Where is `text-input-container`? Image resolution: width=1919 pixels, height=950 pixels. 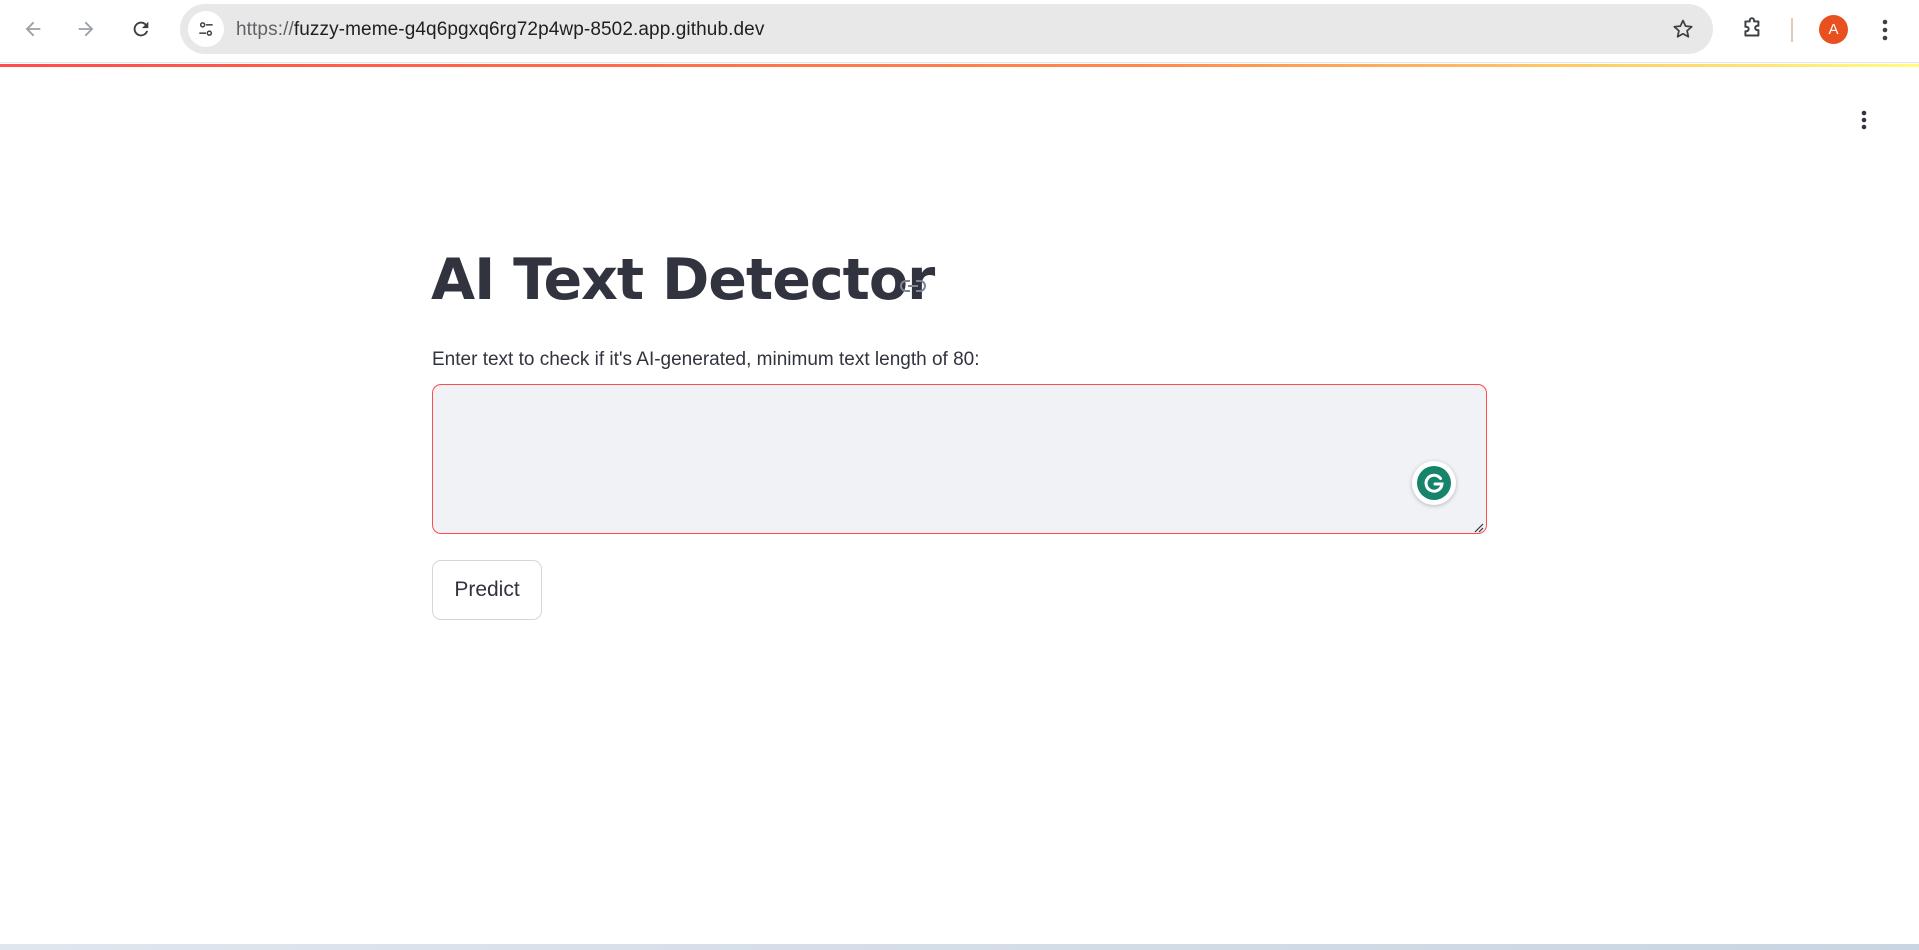
text-input-container is located at coordinates (959, 459).